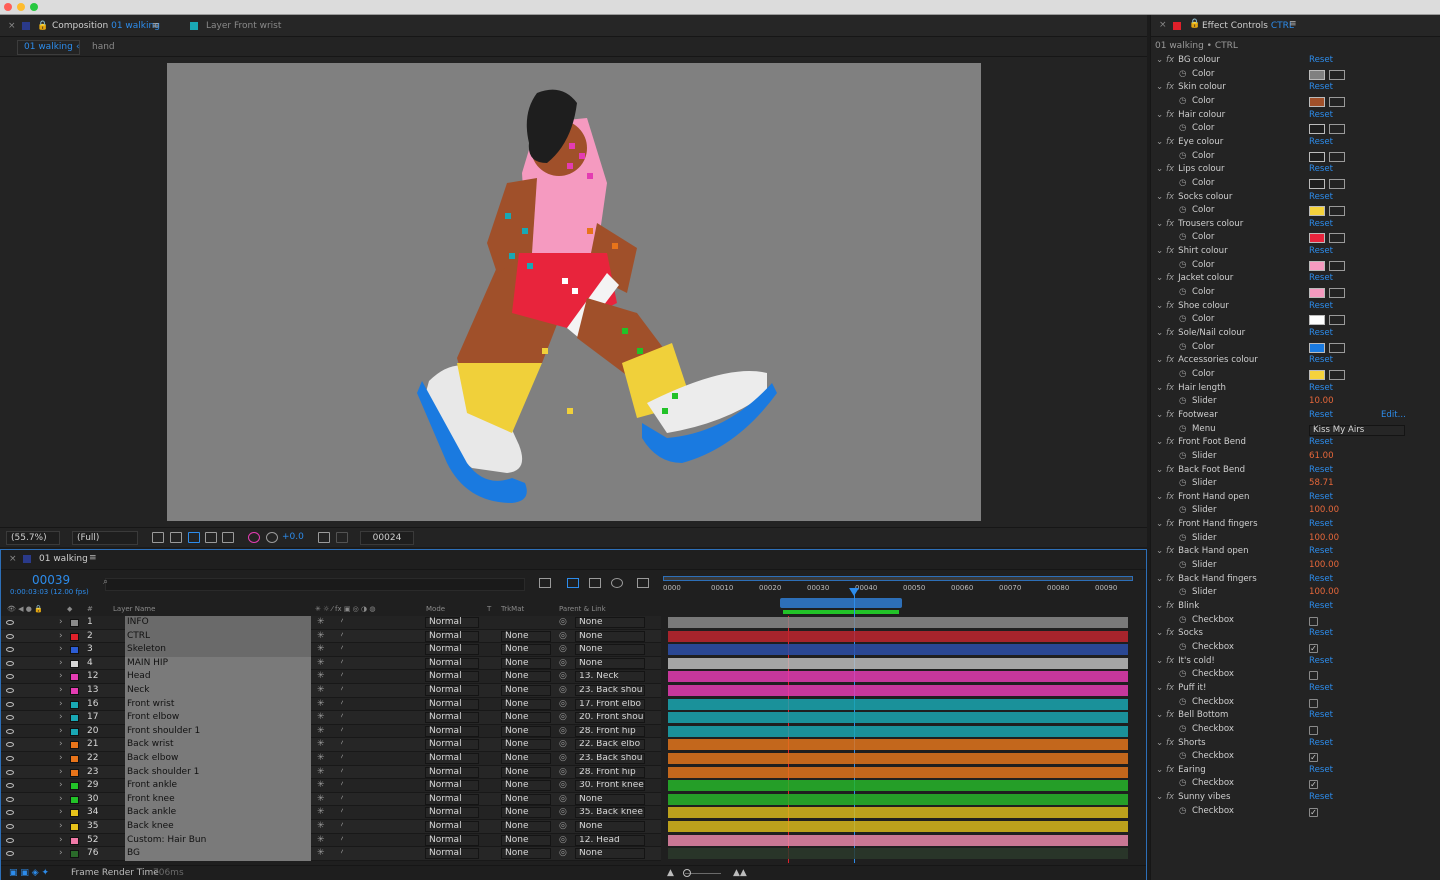 The height and width of the screenshot is (880, 1440). What do you see at coordinates (331, 854) in the screenshot?
I see `layer-row: › 76 BG ✳ ⁄ Normal None ◎ None` at bounding box center [331, 854].